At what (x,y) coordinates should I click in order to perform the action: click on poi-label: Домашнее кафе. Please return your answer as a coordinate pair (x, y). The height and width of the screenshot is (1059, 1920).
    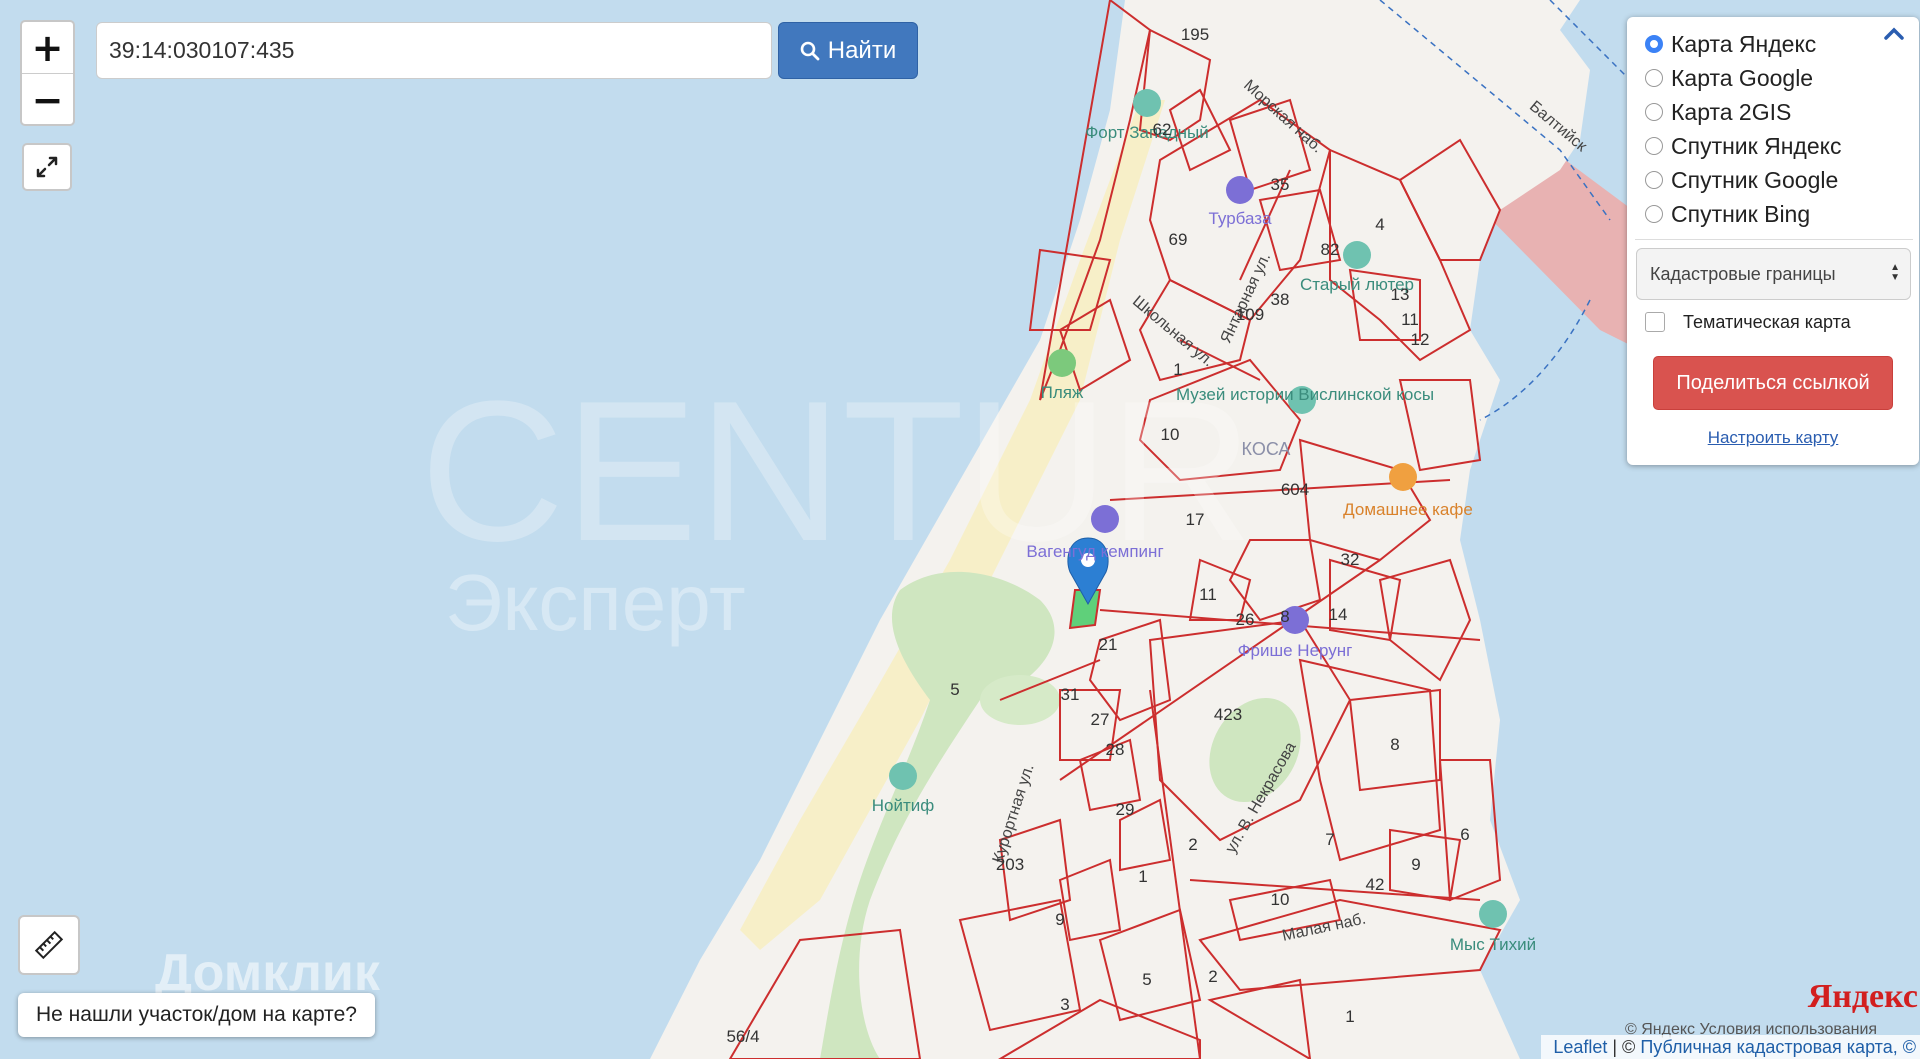
    Looking at the image, I should click on (1408, 509).